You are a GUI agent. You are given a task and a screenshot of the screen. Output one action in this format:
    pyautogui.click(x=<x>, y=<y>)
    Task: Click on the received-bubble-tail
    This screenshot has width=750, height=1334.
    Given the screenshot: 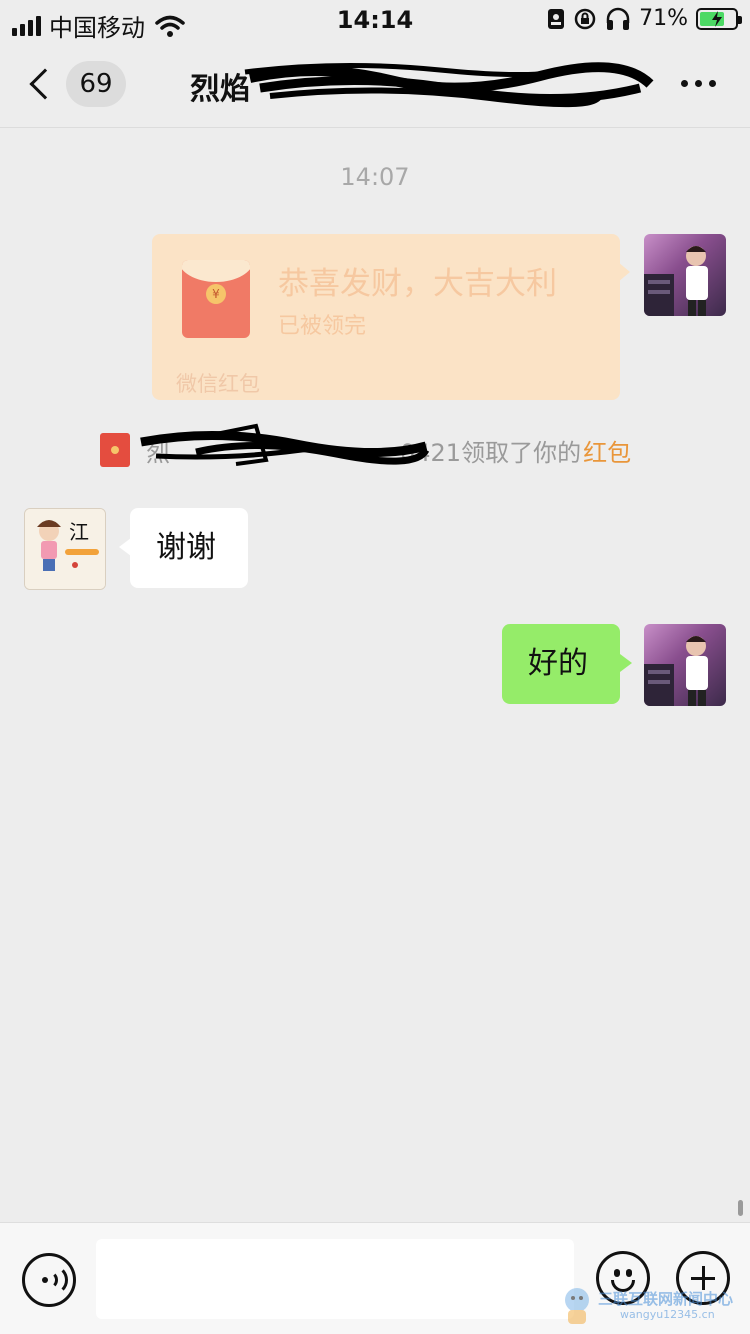 What is the action you would take?
    pyautogui.click(x=125, y=547)
    